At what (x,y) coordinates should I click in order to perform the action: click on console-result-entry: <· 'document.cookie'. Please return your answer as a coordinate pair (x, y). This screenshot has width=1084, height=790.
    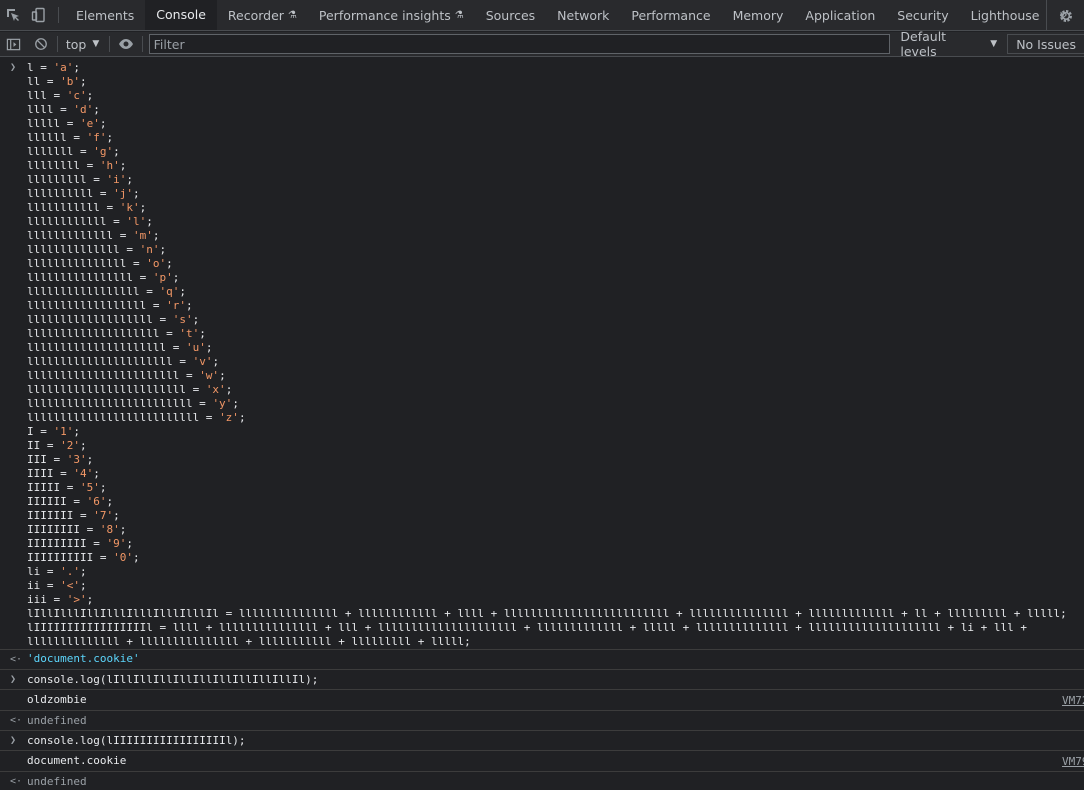
    Looking at the image, I should click on (542, 660).